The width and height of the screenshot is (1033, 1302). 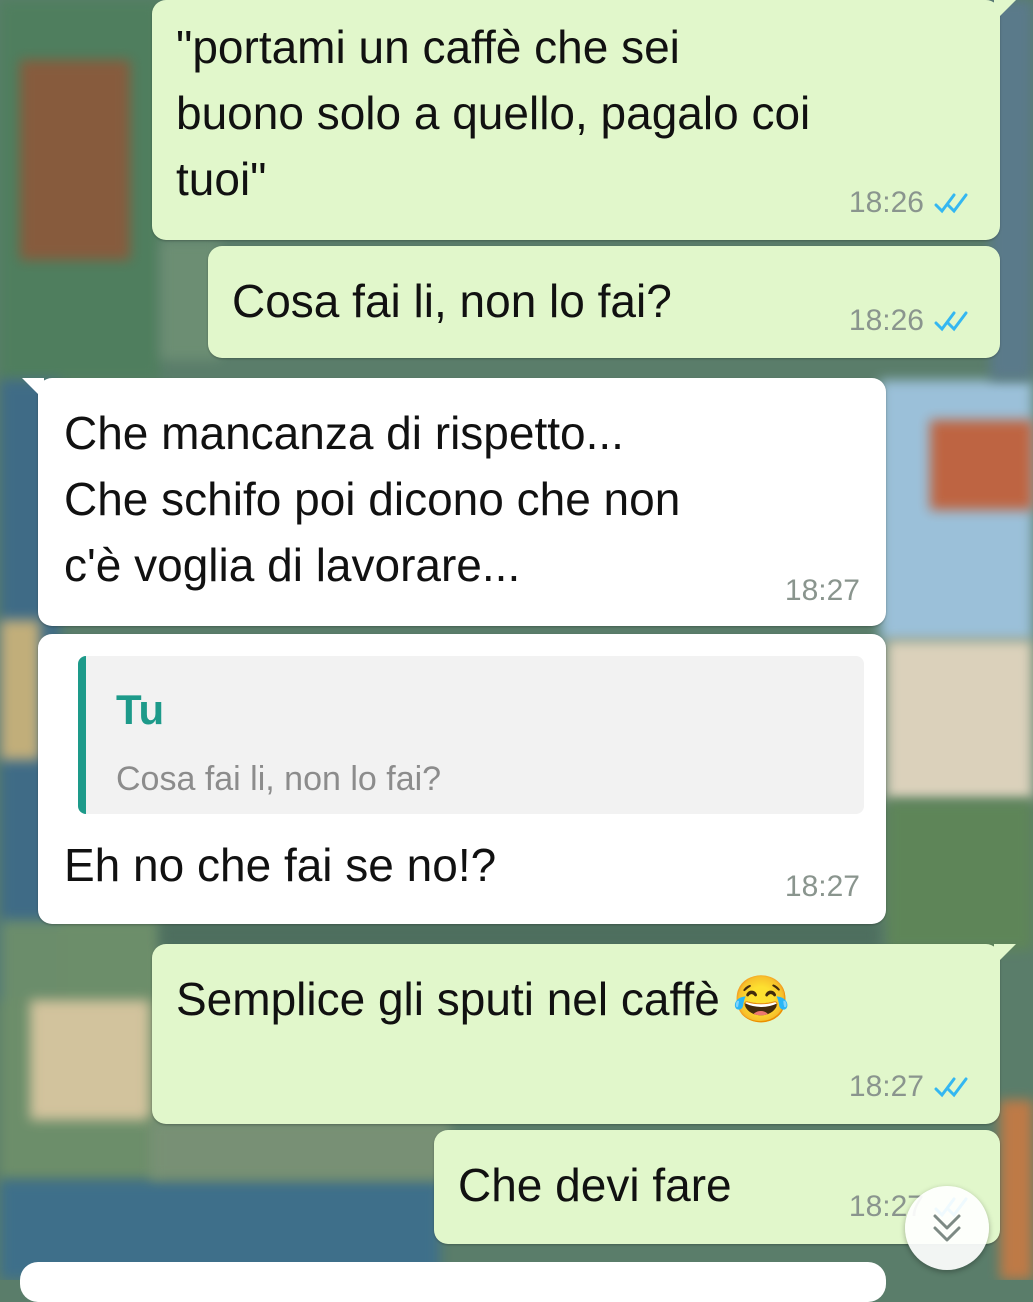 I want to click on message-bubble-outgoing: Cosa fai li, non lo fai? 18:26, so click(x=604, y=302).